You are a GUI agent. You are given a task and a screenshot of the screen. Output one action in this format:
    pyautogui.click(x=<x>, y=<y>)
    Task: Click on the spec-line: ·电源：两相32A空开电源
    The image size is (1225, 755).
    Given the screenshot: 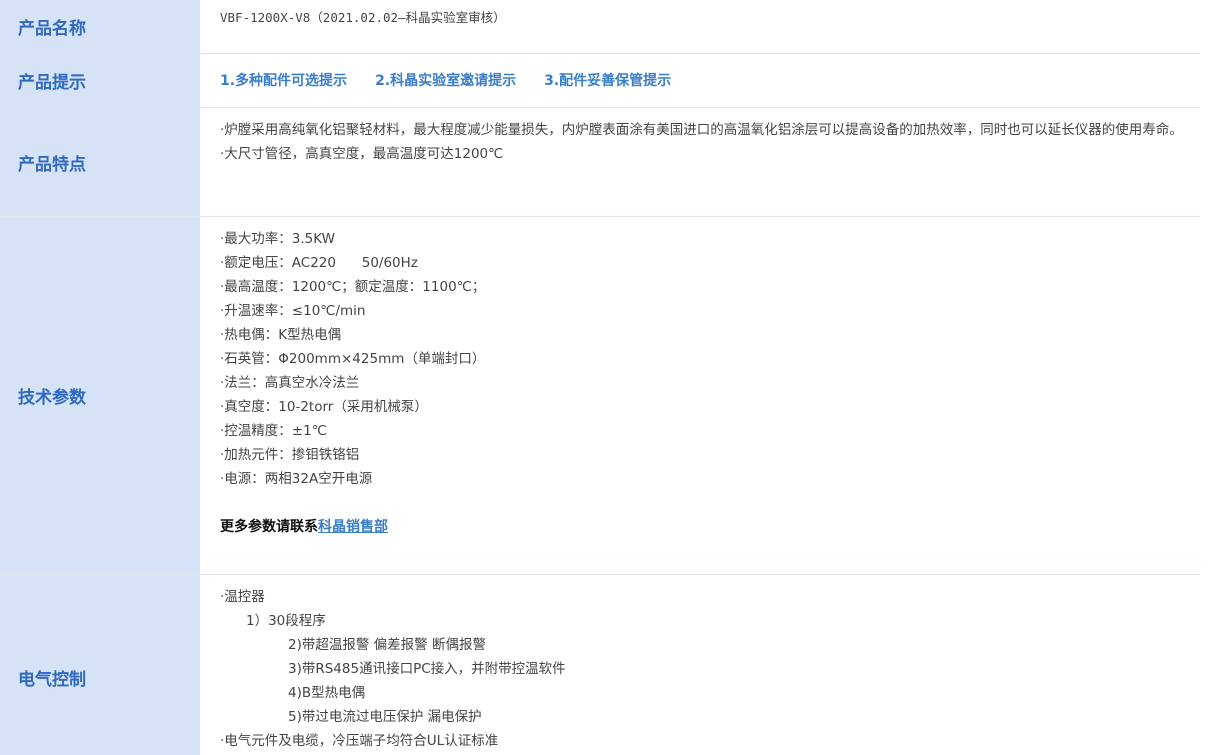 What is the action you would take?
    pyautogui.click(x=296, y=479)
    